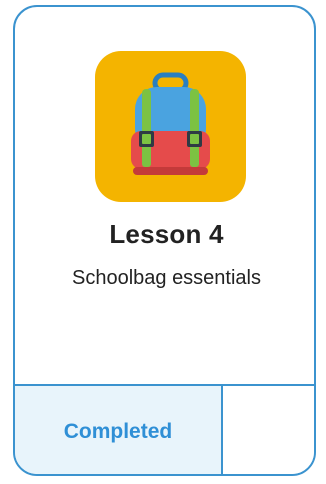 The width and height of the screenshot is (326, 484). I want to click on lesson-title: Lesson 4, so click(166, 234).